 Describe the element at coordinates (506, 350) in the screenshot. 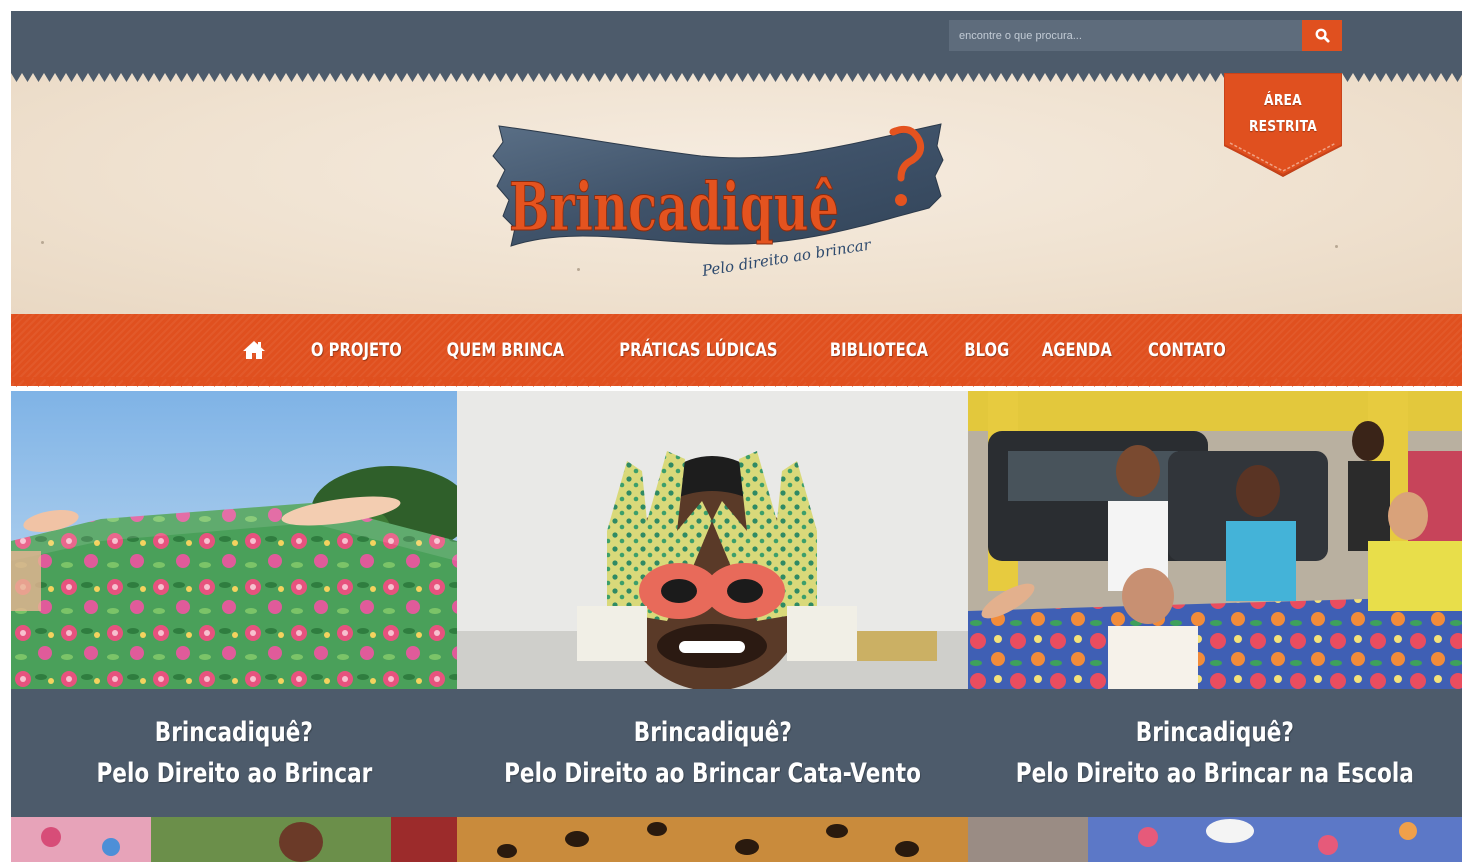

I see `nav-item-quem-brinca: QUEM BRINCA` at that location.